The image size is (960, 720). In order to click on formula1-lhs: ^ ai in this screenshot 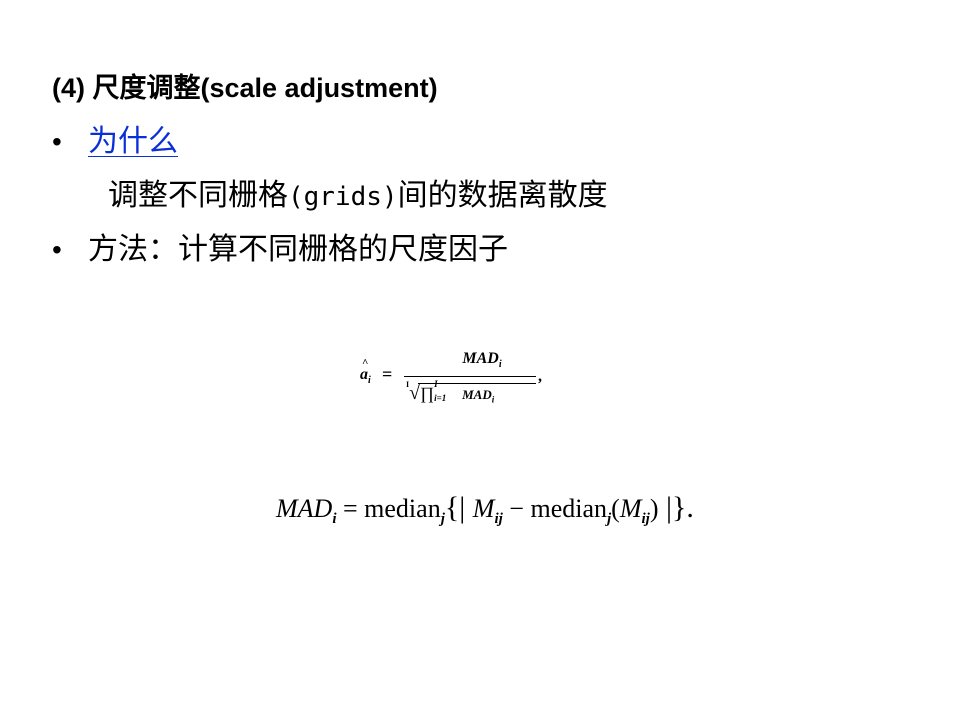, I will do `click(365, 372)`.